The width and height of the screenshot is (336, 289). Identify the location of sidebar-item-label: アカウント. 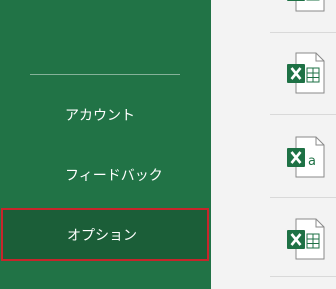
(100, 116).